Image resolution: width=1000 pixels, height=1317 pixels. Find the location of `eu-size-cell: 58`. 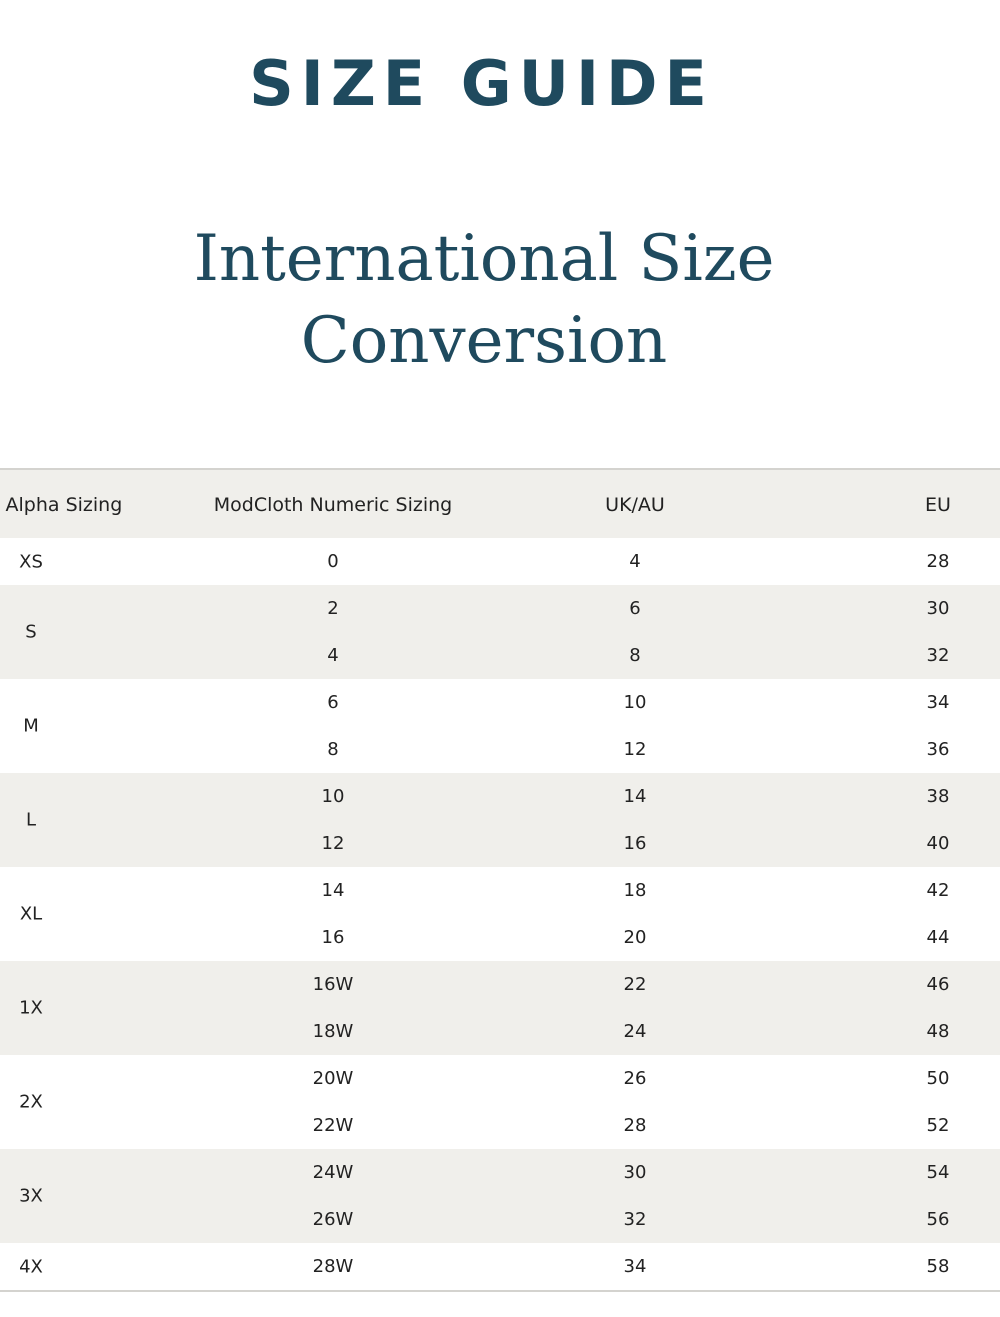

eu-size-cell: 58 is located at coordinates (938, 1266).